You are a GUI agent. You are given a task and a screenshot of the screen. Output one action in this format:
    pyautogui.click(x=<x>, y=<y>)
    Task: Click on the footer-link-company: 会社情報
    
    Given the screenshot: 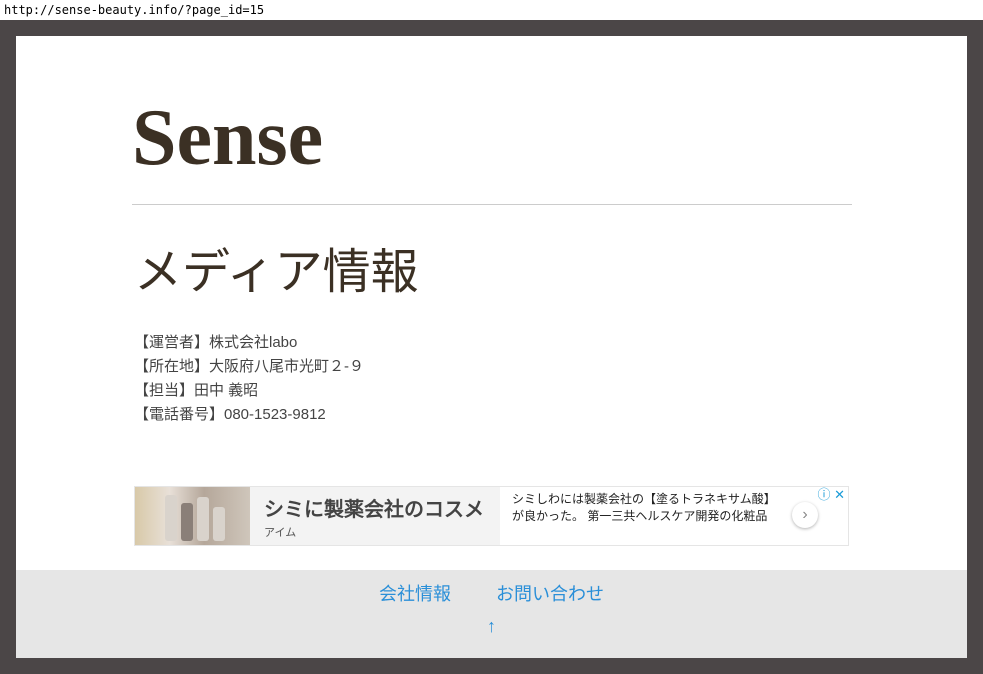 What is the action you would take?
    pyautogui.click(x=415, y=594)
    